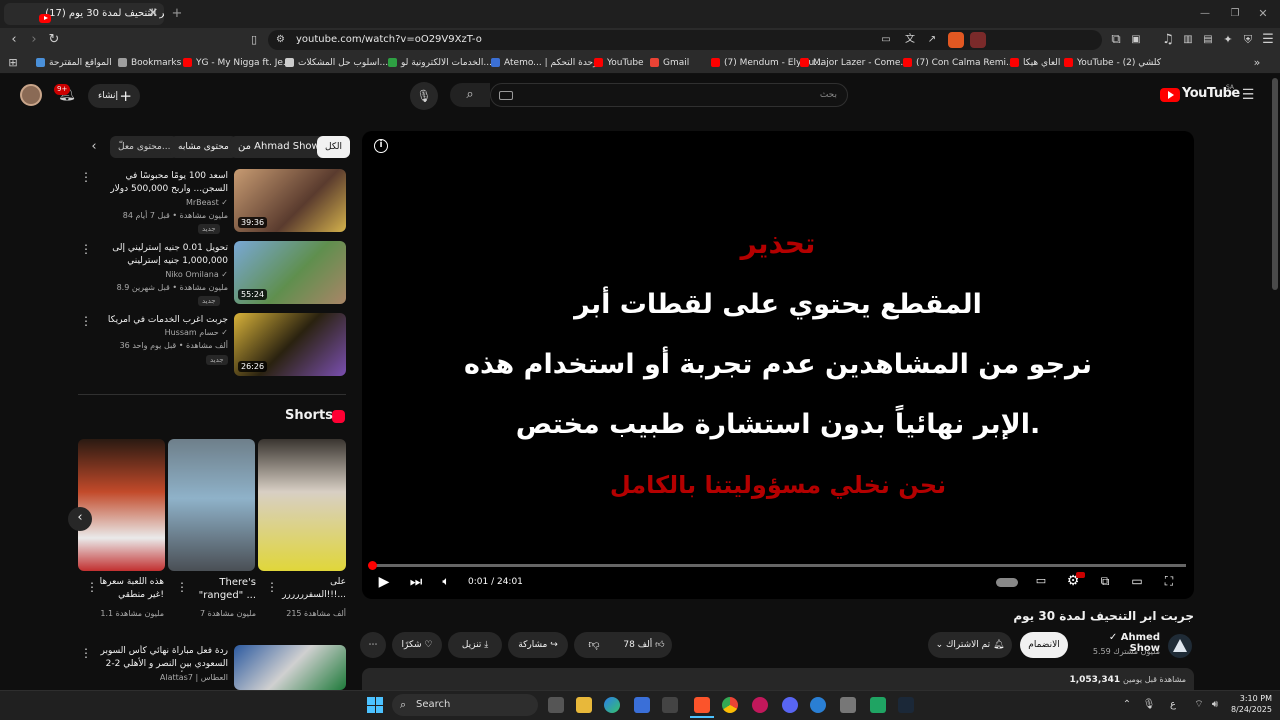  I want to click on site-info-icon: ⚙, so click(280, 40).